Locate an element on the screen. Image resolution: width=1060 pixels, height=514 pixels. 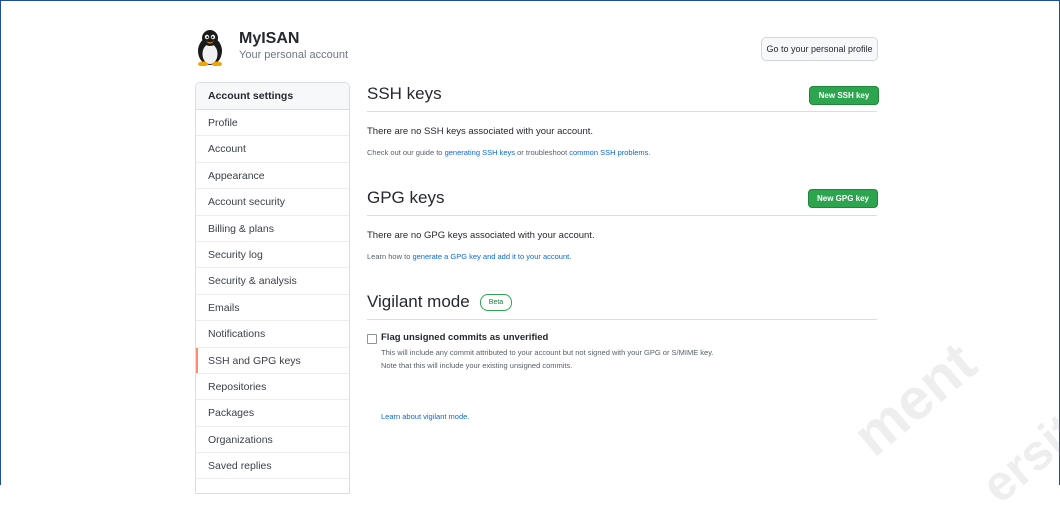
ssh-keys-title: SSH keys is located at coordinates (404, 93).